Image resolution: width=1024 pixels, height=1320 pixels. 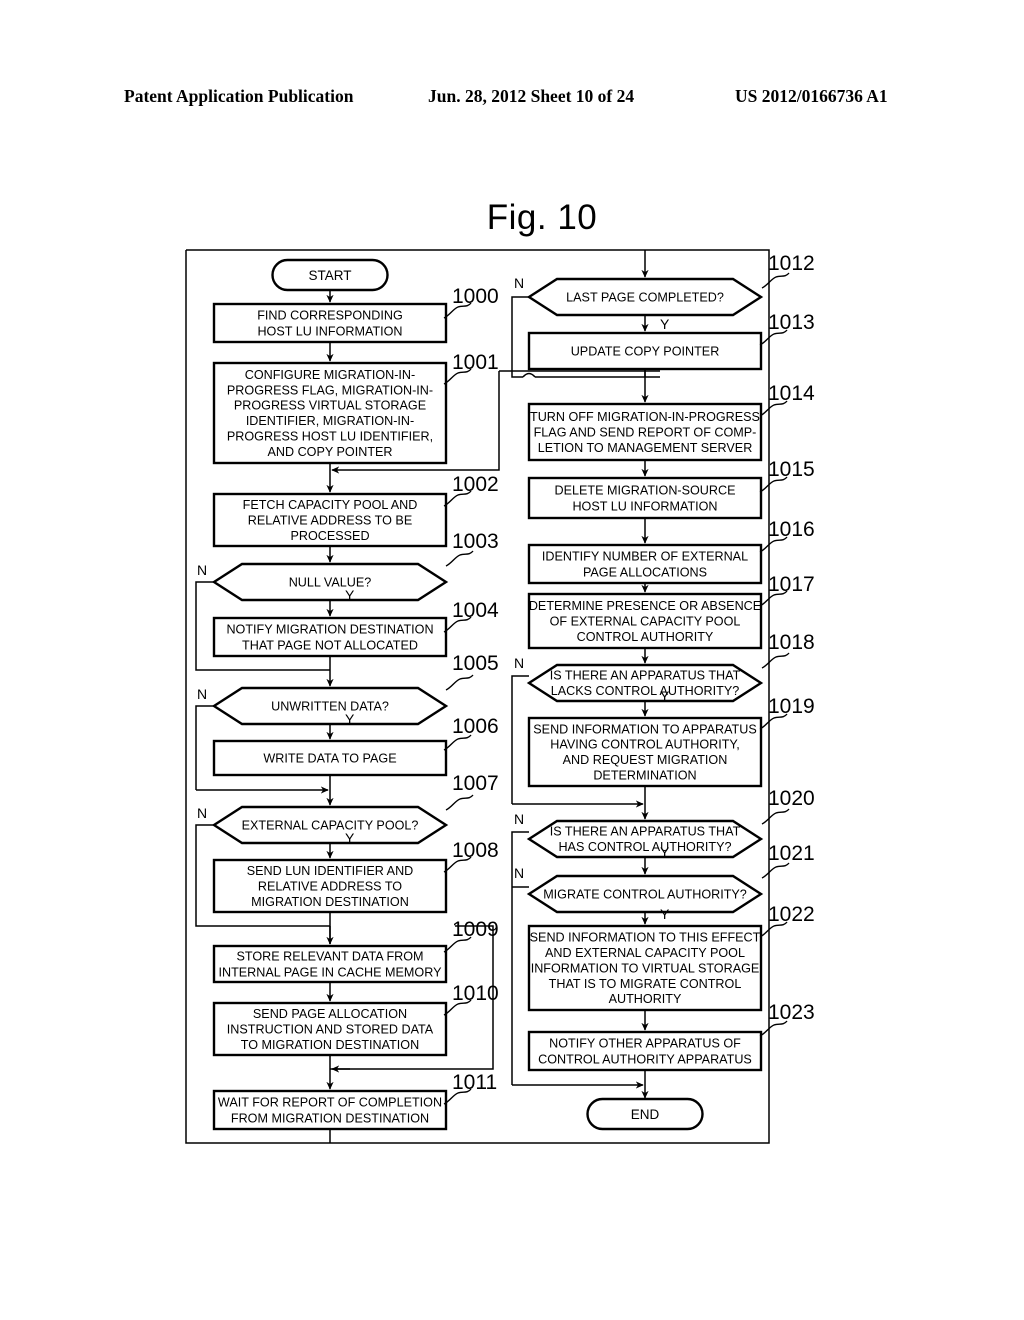 I want to click on reference-numeral-1022: 1022, so click(x=791, y=914).